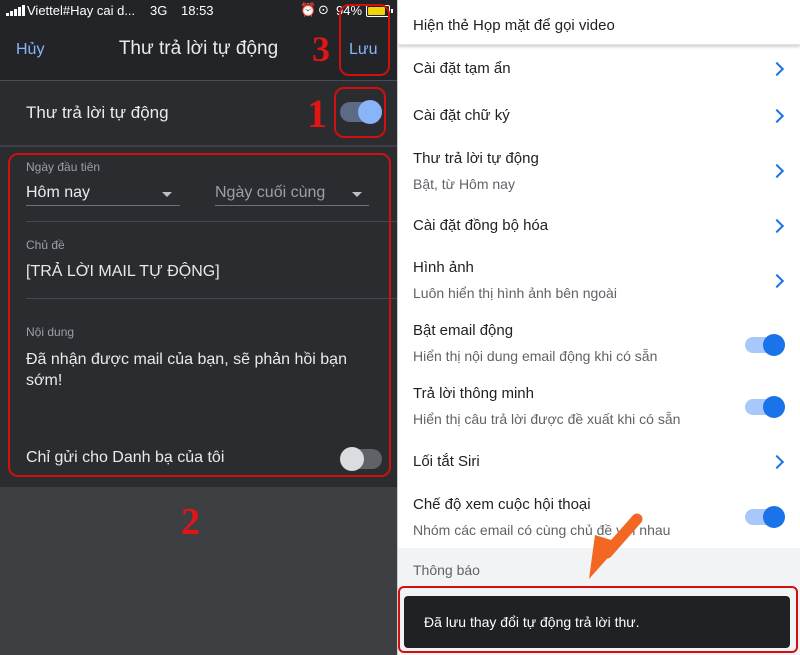 The height and width of the screenshot is (655, 800). What do you see at coordinates (473, 393) in the screenshot?
I see `settings-row-title: Trả lời thông minh` at bounding box center [473, 393].